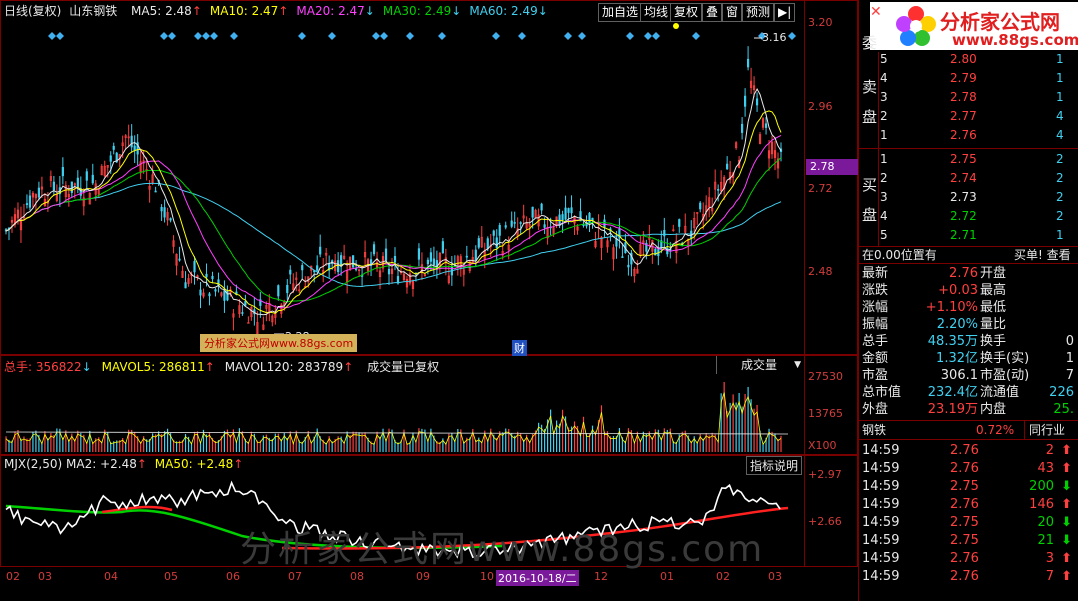  What do you see at coordinates (402, 415) in the screenshot?
I see `volume-chart` at bounding box center [402, 415].